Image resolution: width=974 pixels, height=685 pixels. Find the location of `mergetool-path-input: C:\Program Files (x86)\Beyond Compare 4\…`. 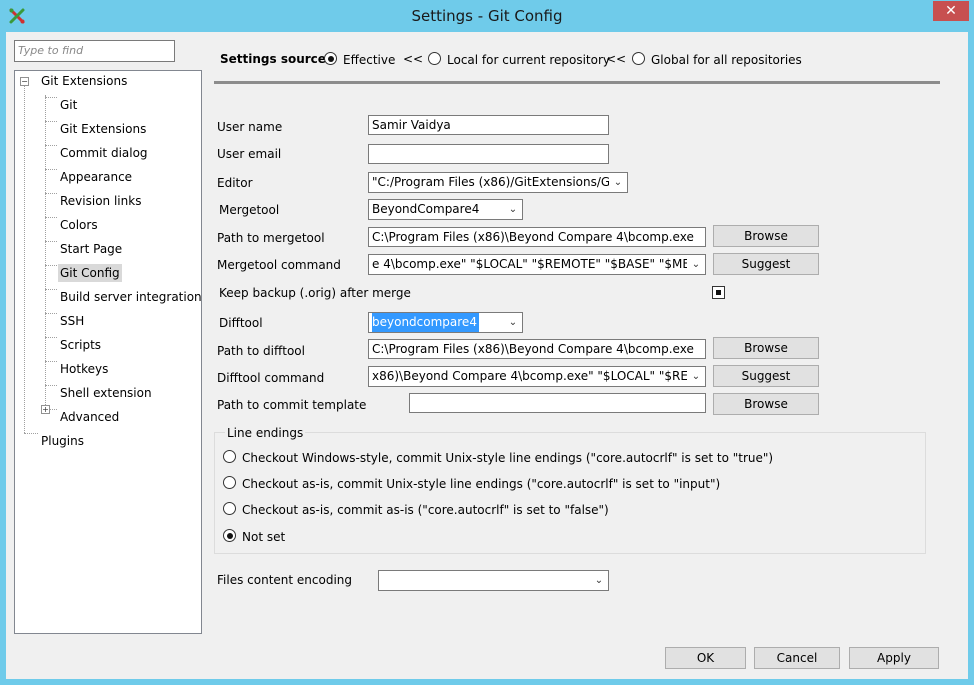

mergetool-path-input: C:\Program Files (x86)\Beyond Compare 4\… is located at coordinates (537, 237).